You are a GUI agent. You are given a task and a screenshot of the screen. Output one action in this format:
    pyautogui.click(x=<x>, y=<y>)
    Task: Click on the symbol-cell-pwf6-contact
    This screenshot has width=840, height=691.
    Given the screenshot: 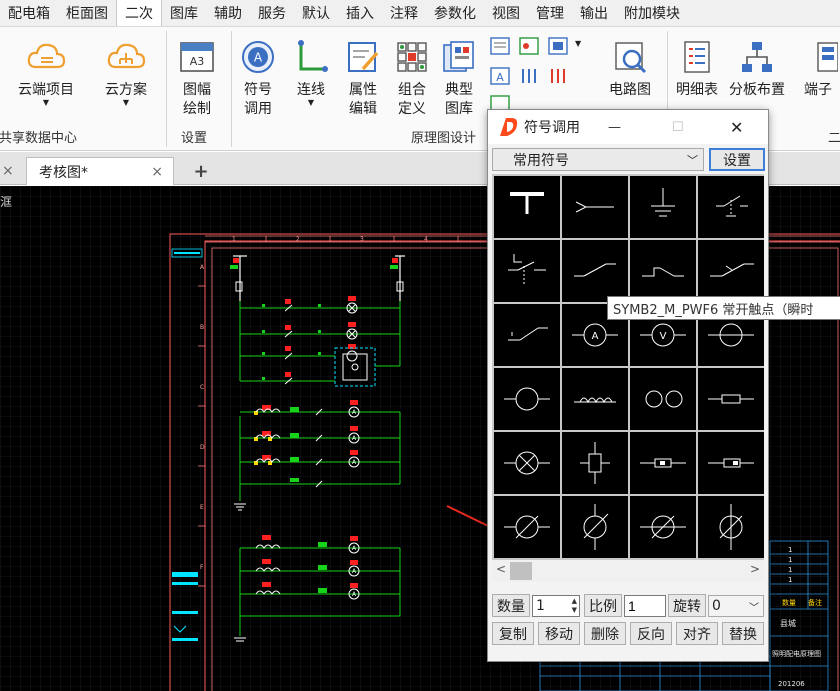 What is the action you would take?
    pyautogui.click(x=527, y=335)
    